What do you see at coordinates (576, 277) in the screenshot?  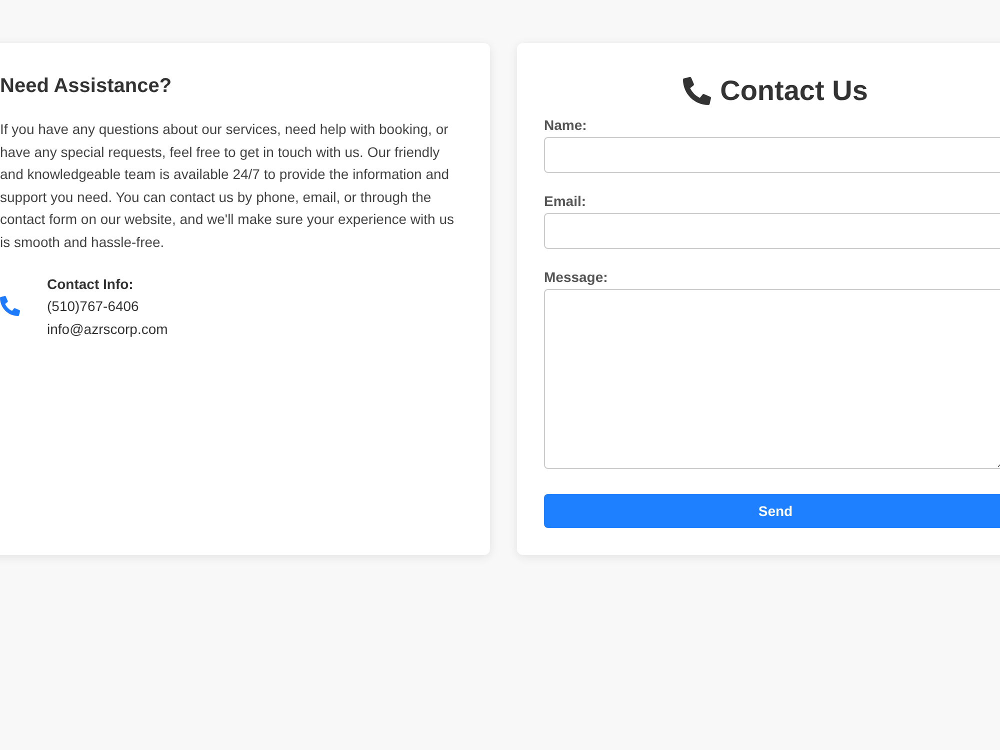 I see `field-label: Message:` at bounding box center [576, 277].